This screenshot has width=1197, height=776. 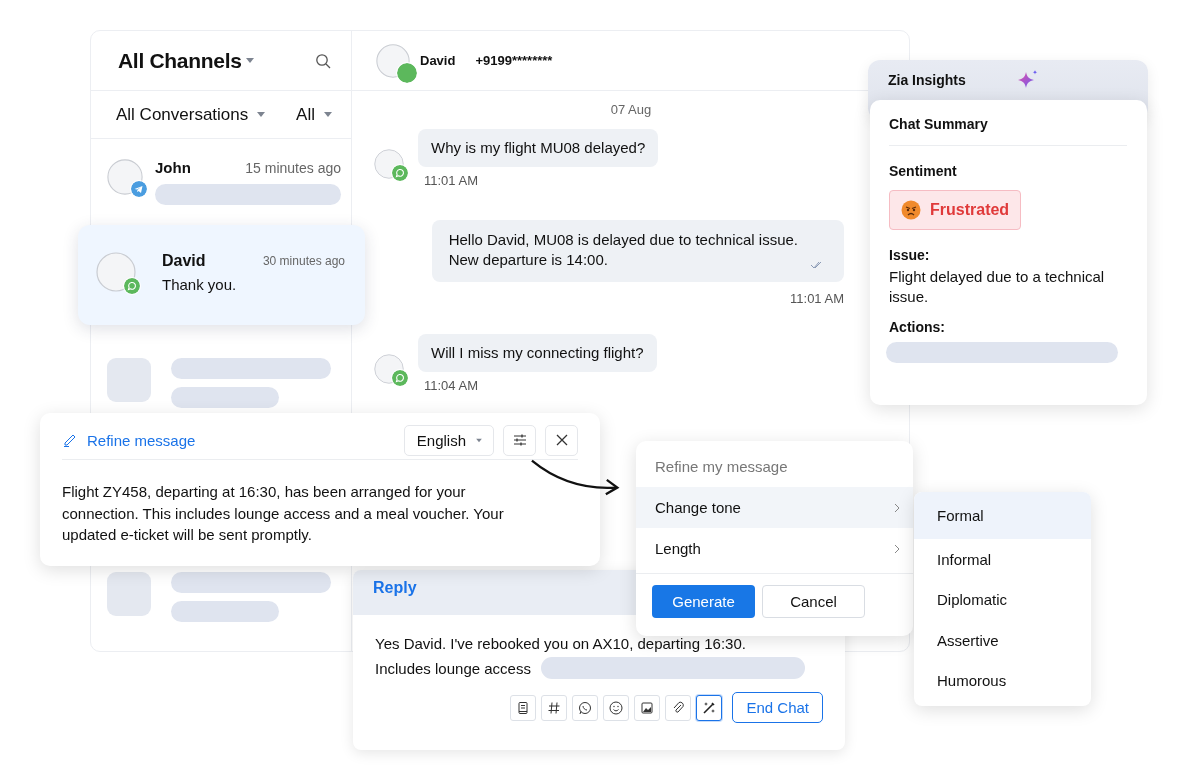 What do you see at coordinates (283, 513) in the screenshot?
I see `message-text: Flight ZY458, departing at 16:30, has been arranged for your connection. This includes lounge access and a meal voucher. Your updated e-ticket will be sent promptly.` at bounding box center [283, 513].